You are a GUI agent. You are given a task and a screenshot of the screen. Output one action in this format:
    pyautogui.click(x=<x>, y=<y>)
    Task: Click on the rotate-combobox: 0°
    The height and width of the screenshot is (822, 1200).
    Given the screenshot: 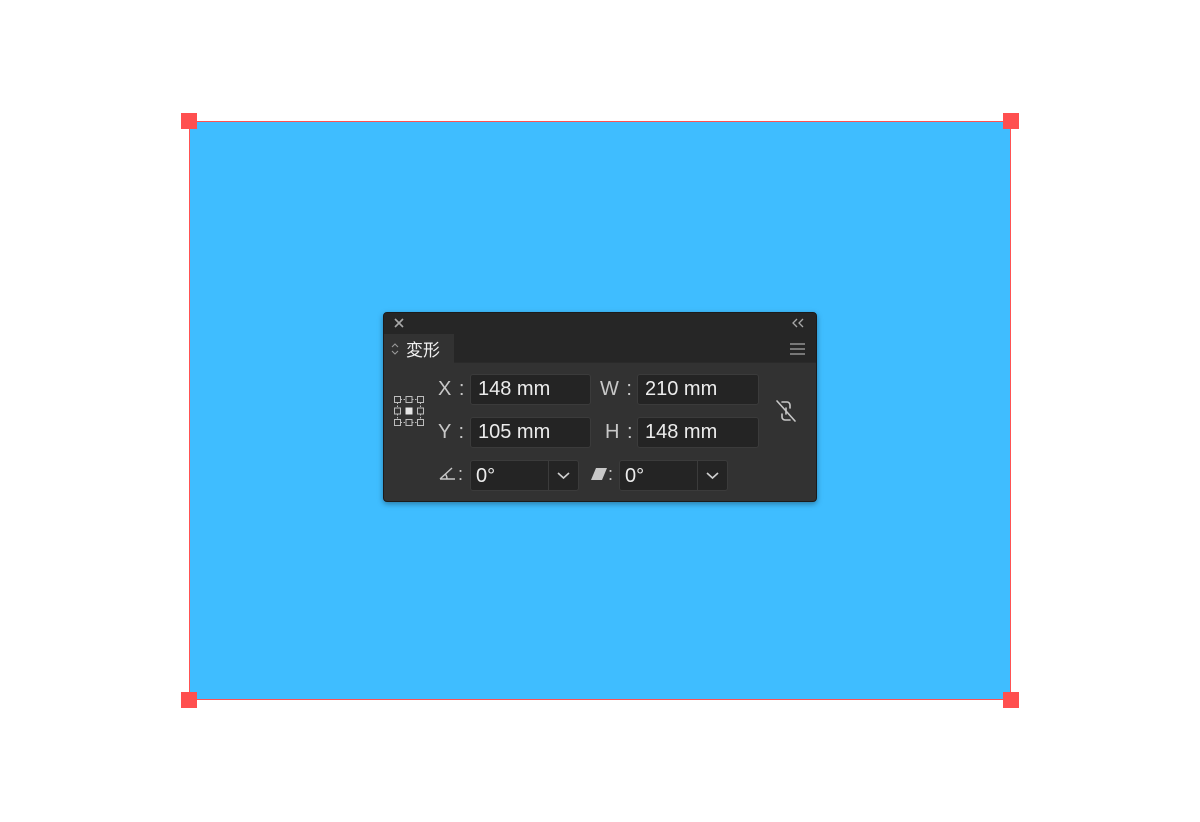 What is the action you would take?
    pyautogui.click(x=524, y=475)
    